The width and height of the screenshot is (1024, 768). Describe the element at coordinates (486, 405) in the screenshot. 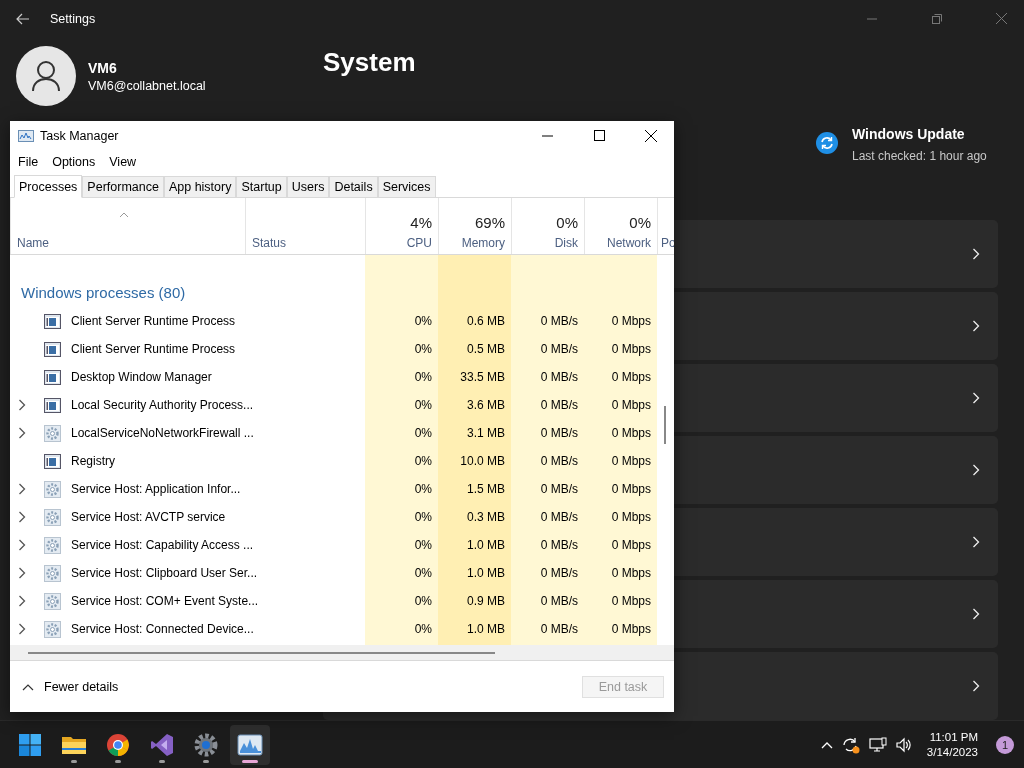

I see `table-cell-text: 3.6 MB` at that location.